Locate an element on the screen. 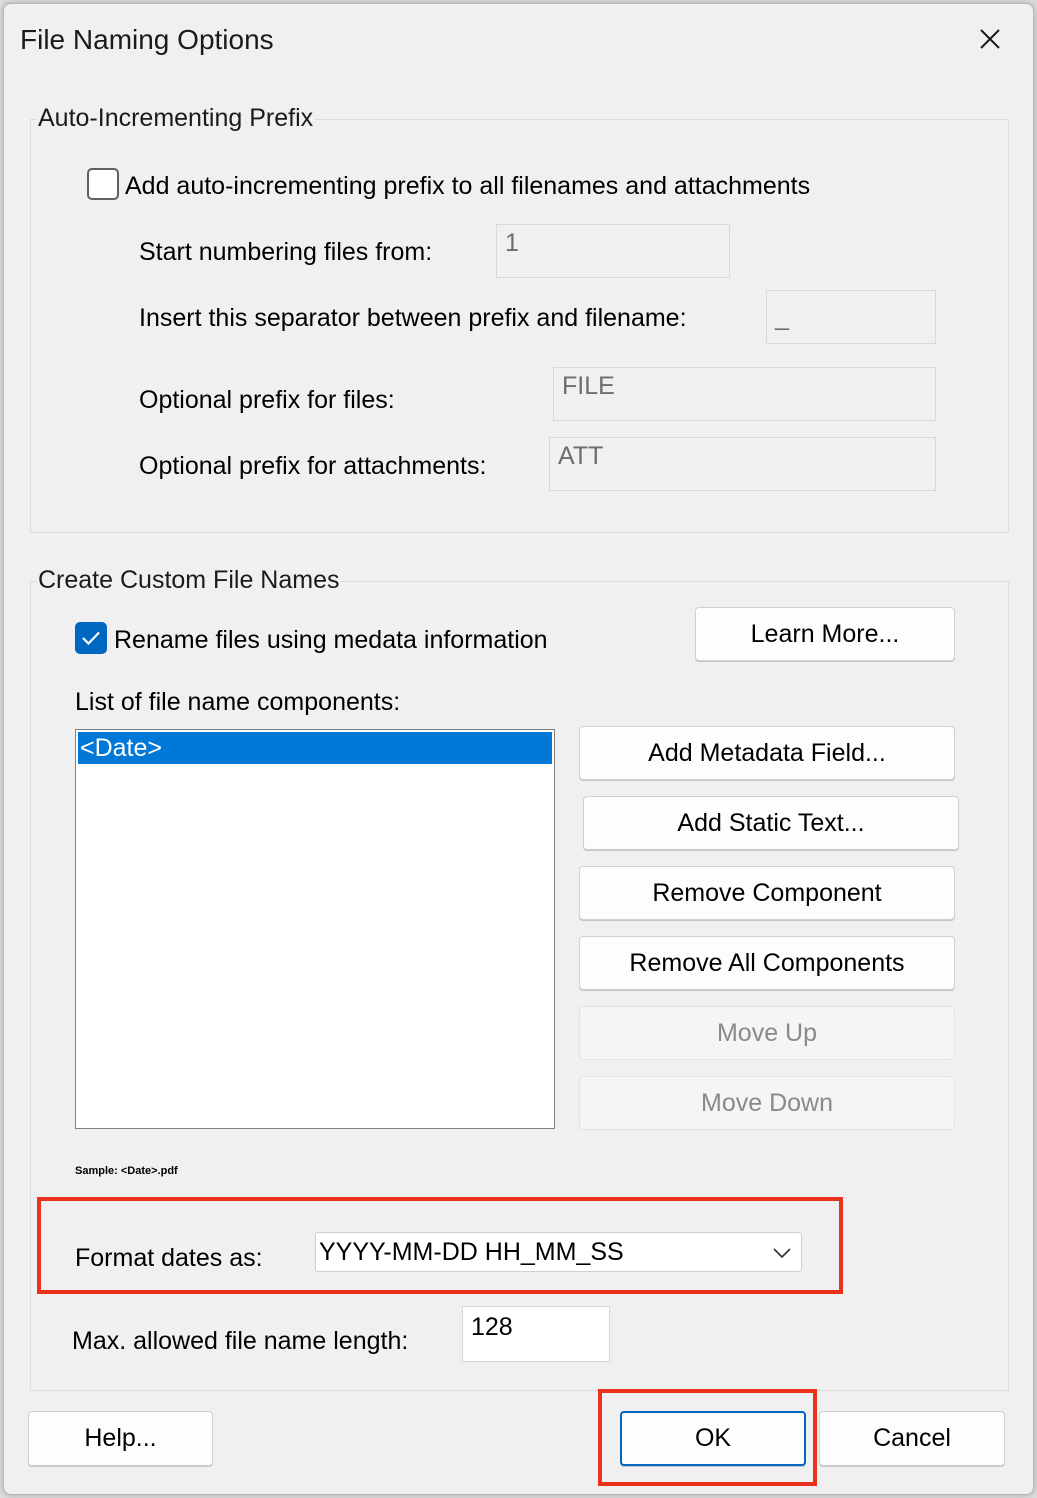 This screenshot has height=1498, width=1037. attachment-prefix-label: Optional prefix for attachments: is located at coordinates (313, 466).